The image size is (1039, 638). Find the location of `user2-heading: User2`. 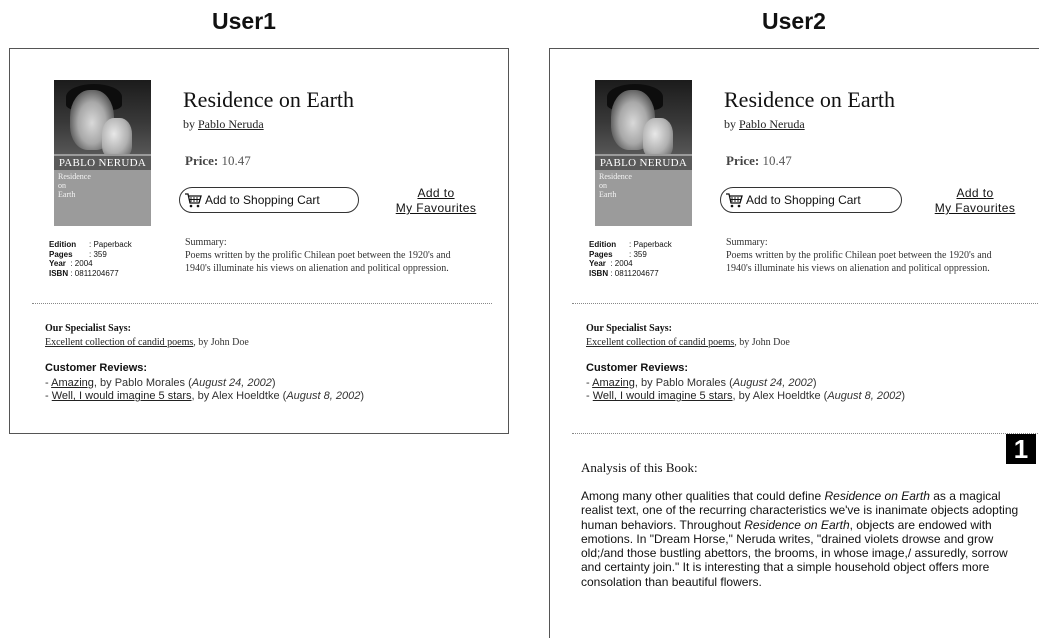

user2-heading: User2 is located at coordinates (794, 21).